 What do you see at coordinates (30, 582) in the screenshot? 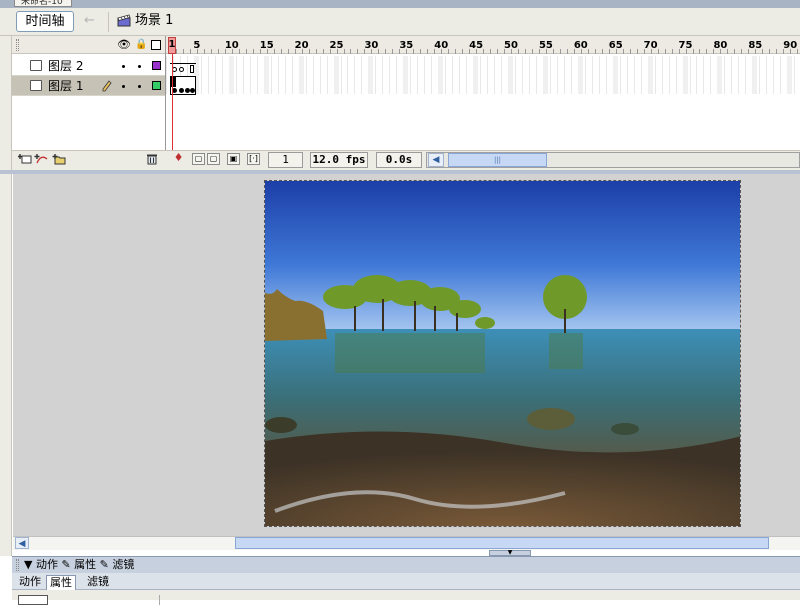
I see `tab-actions: 动作` at bounding box center [30, 582].